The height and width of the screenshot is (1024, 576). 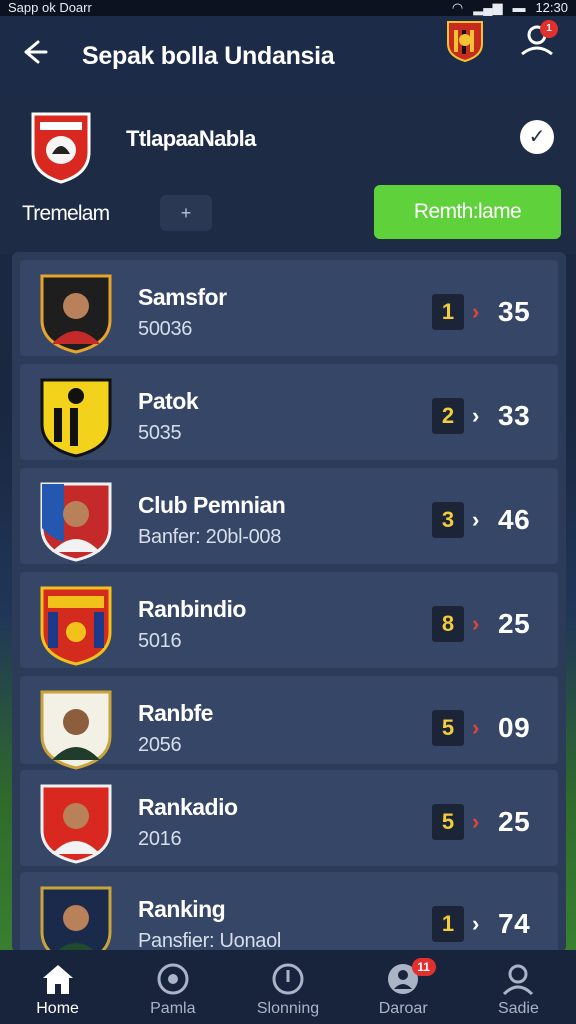 What do you see at coordinates (448, 416) in the screenshot?
I see `rank-badge: 2` at bounding box center [448, 416].